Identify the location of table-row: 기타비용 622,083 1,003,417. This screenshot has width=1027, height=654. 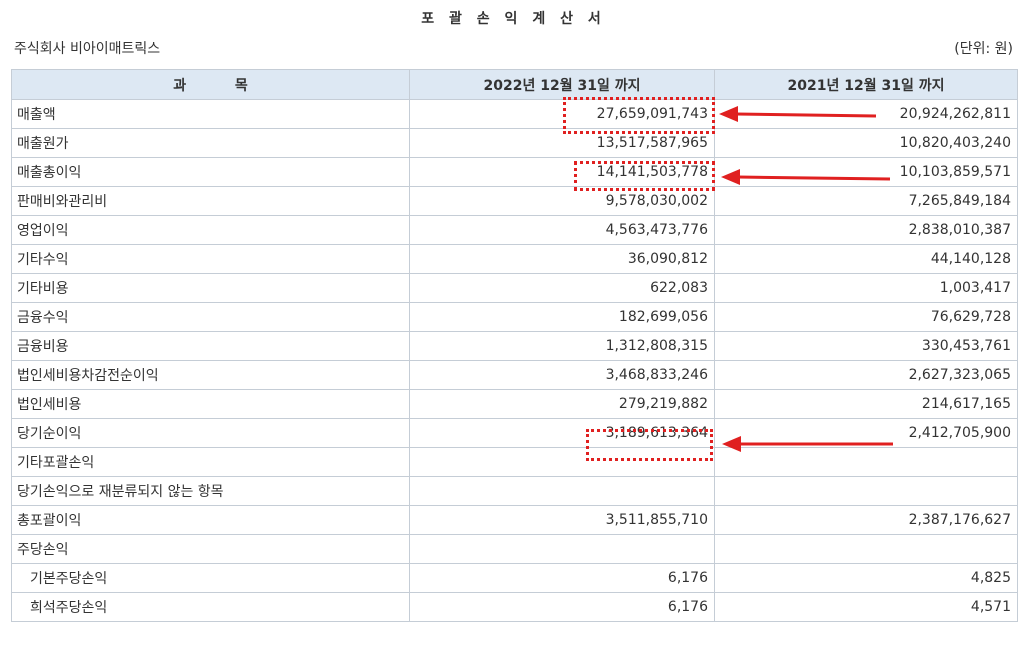
(514, 288).